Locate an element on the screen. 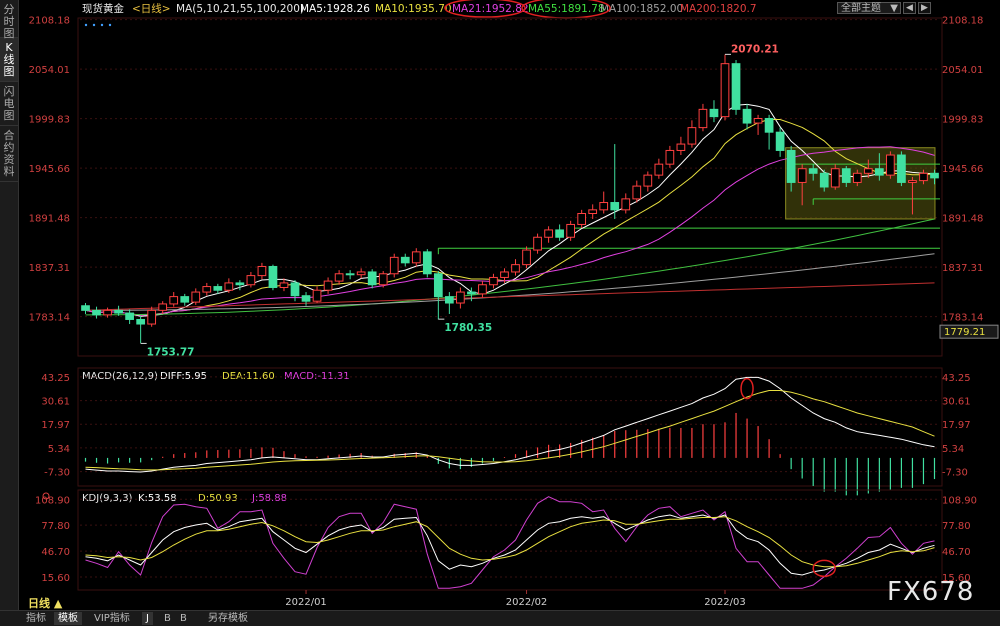  macd-tick-right-0: -7.30 is located at coordinates (955, 473).